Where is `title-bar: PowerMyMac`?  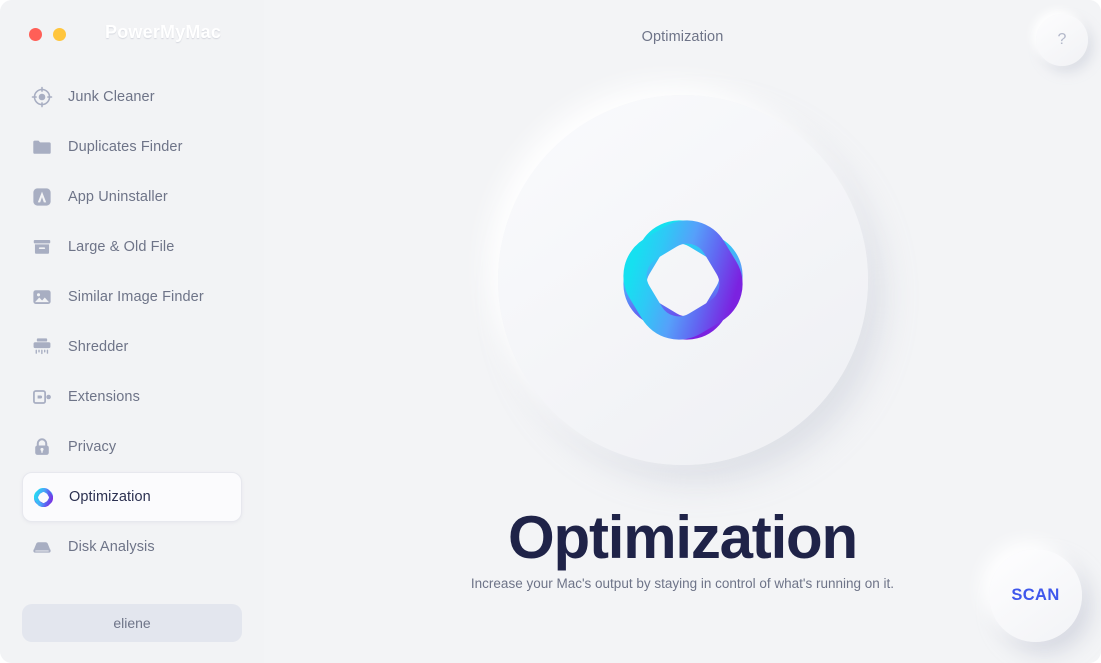 title-bar: PowerMyMac is located at coordinates (132, 35).